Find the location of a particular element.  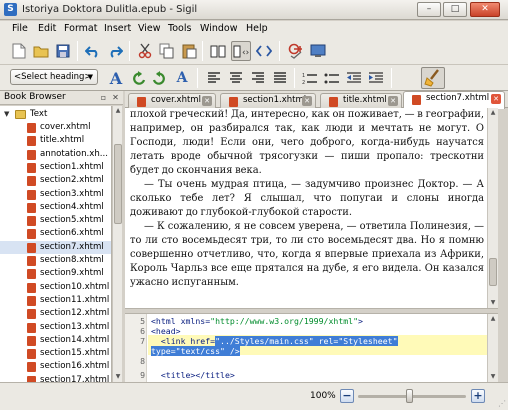

file-item: section2.xhtml is located at coordinates (55, 180).